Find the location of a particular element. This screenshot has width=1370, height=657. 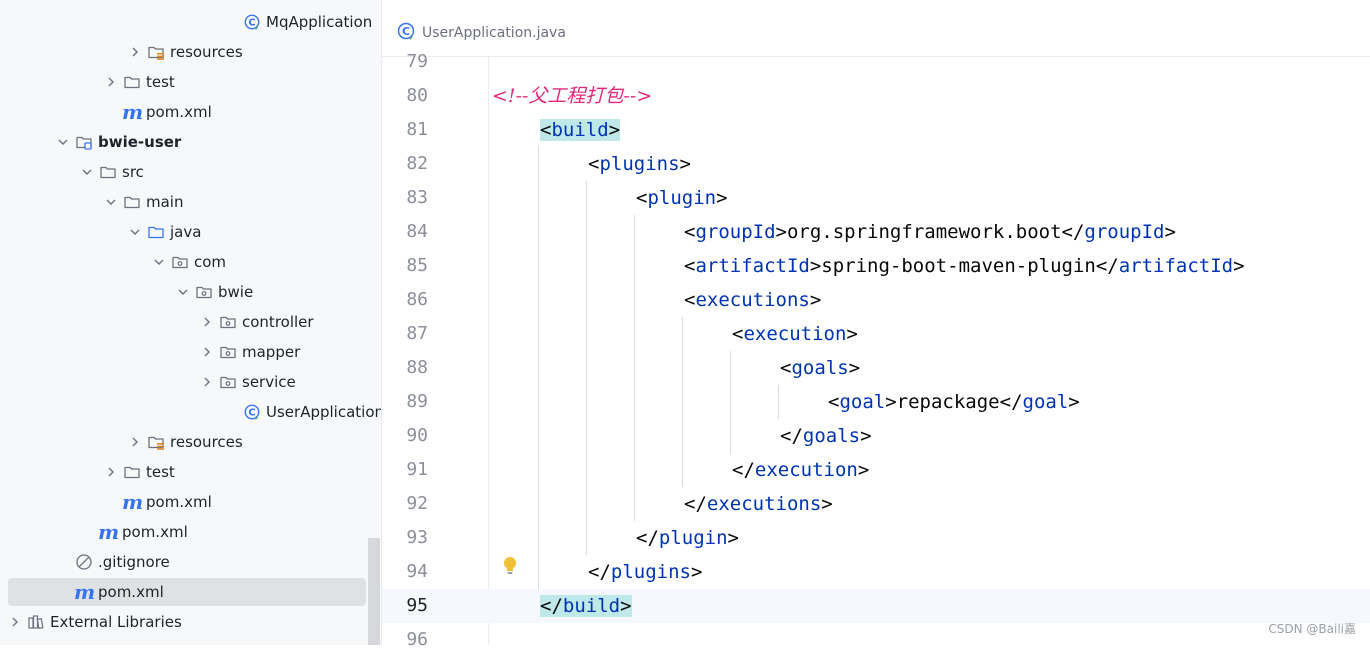

code-line-content: </plugins> is located at coordinates (645, 572).